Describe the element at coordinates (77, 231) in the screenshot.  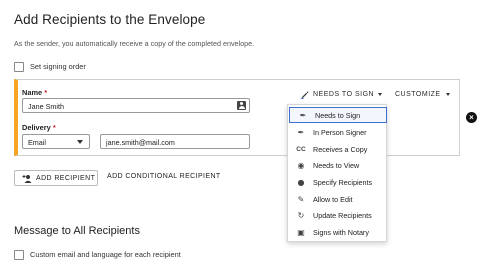
I see `message-section-title: Message to All Recipients` at that location.